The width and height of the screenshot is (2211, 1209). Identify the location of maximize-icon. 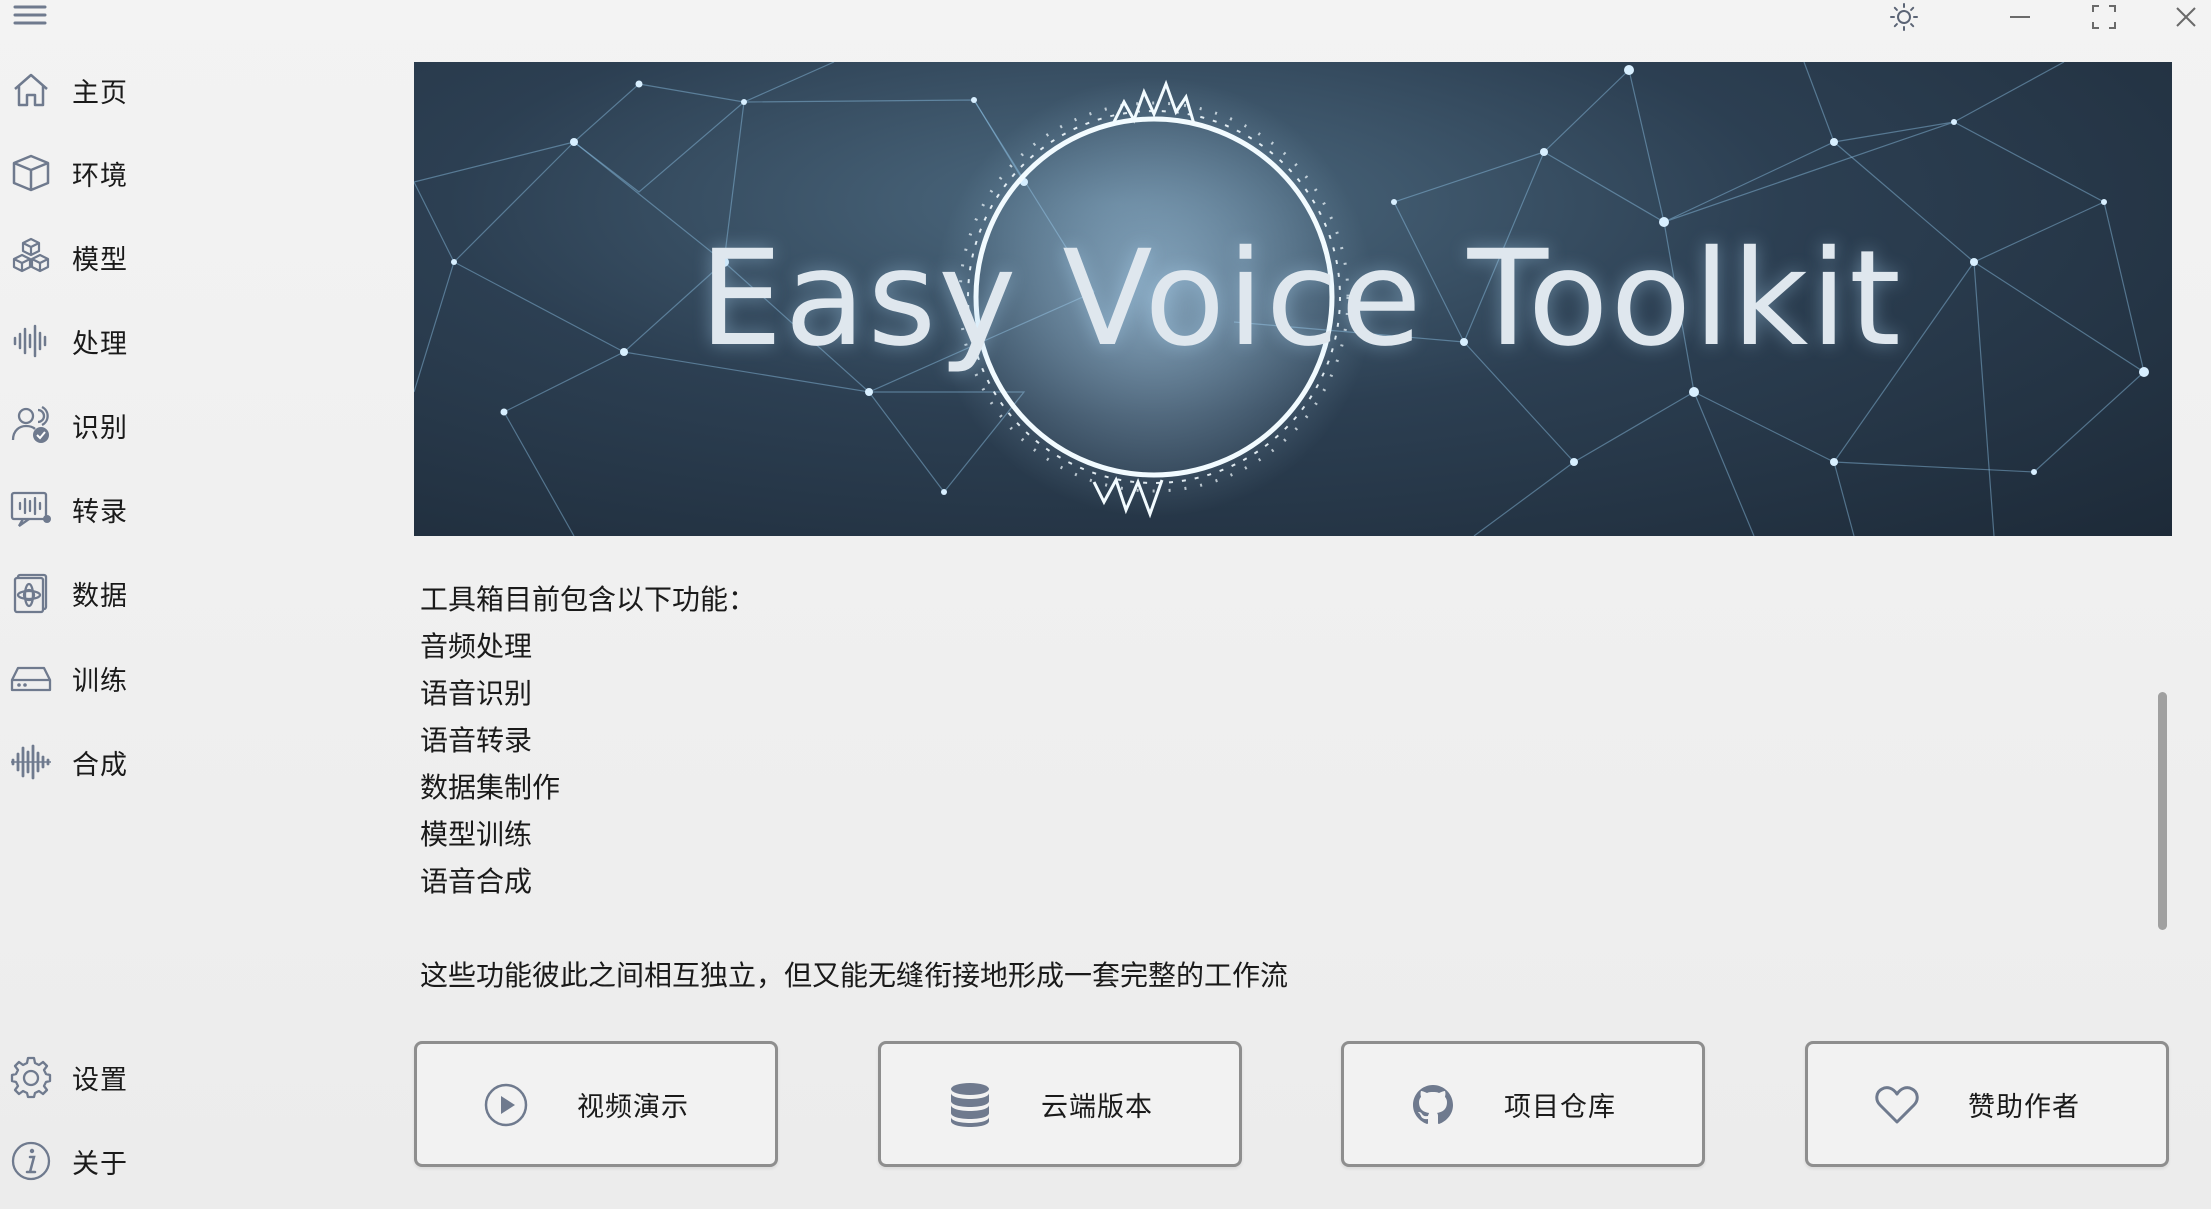
(2104, 17).